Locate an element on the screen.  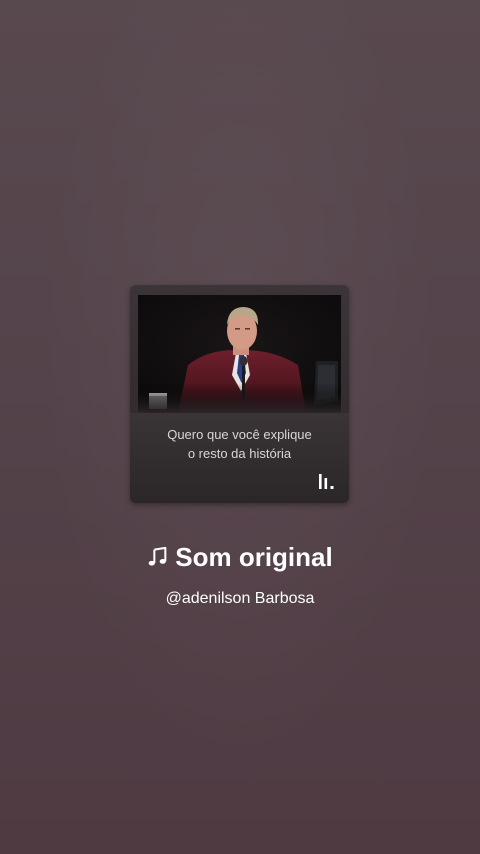
video-thumbnail is located at coordinates (239, 354).